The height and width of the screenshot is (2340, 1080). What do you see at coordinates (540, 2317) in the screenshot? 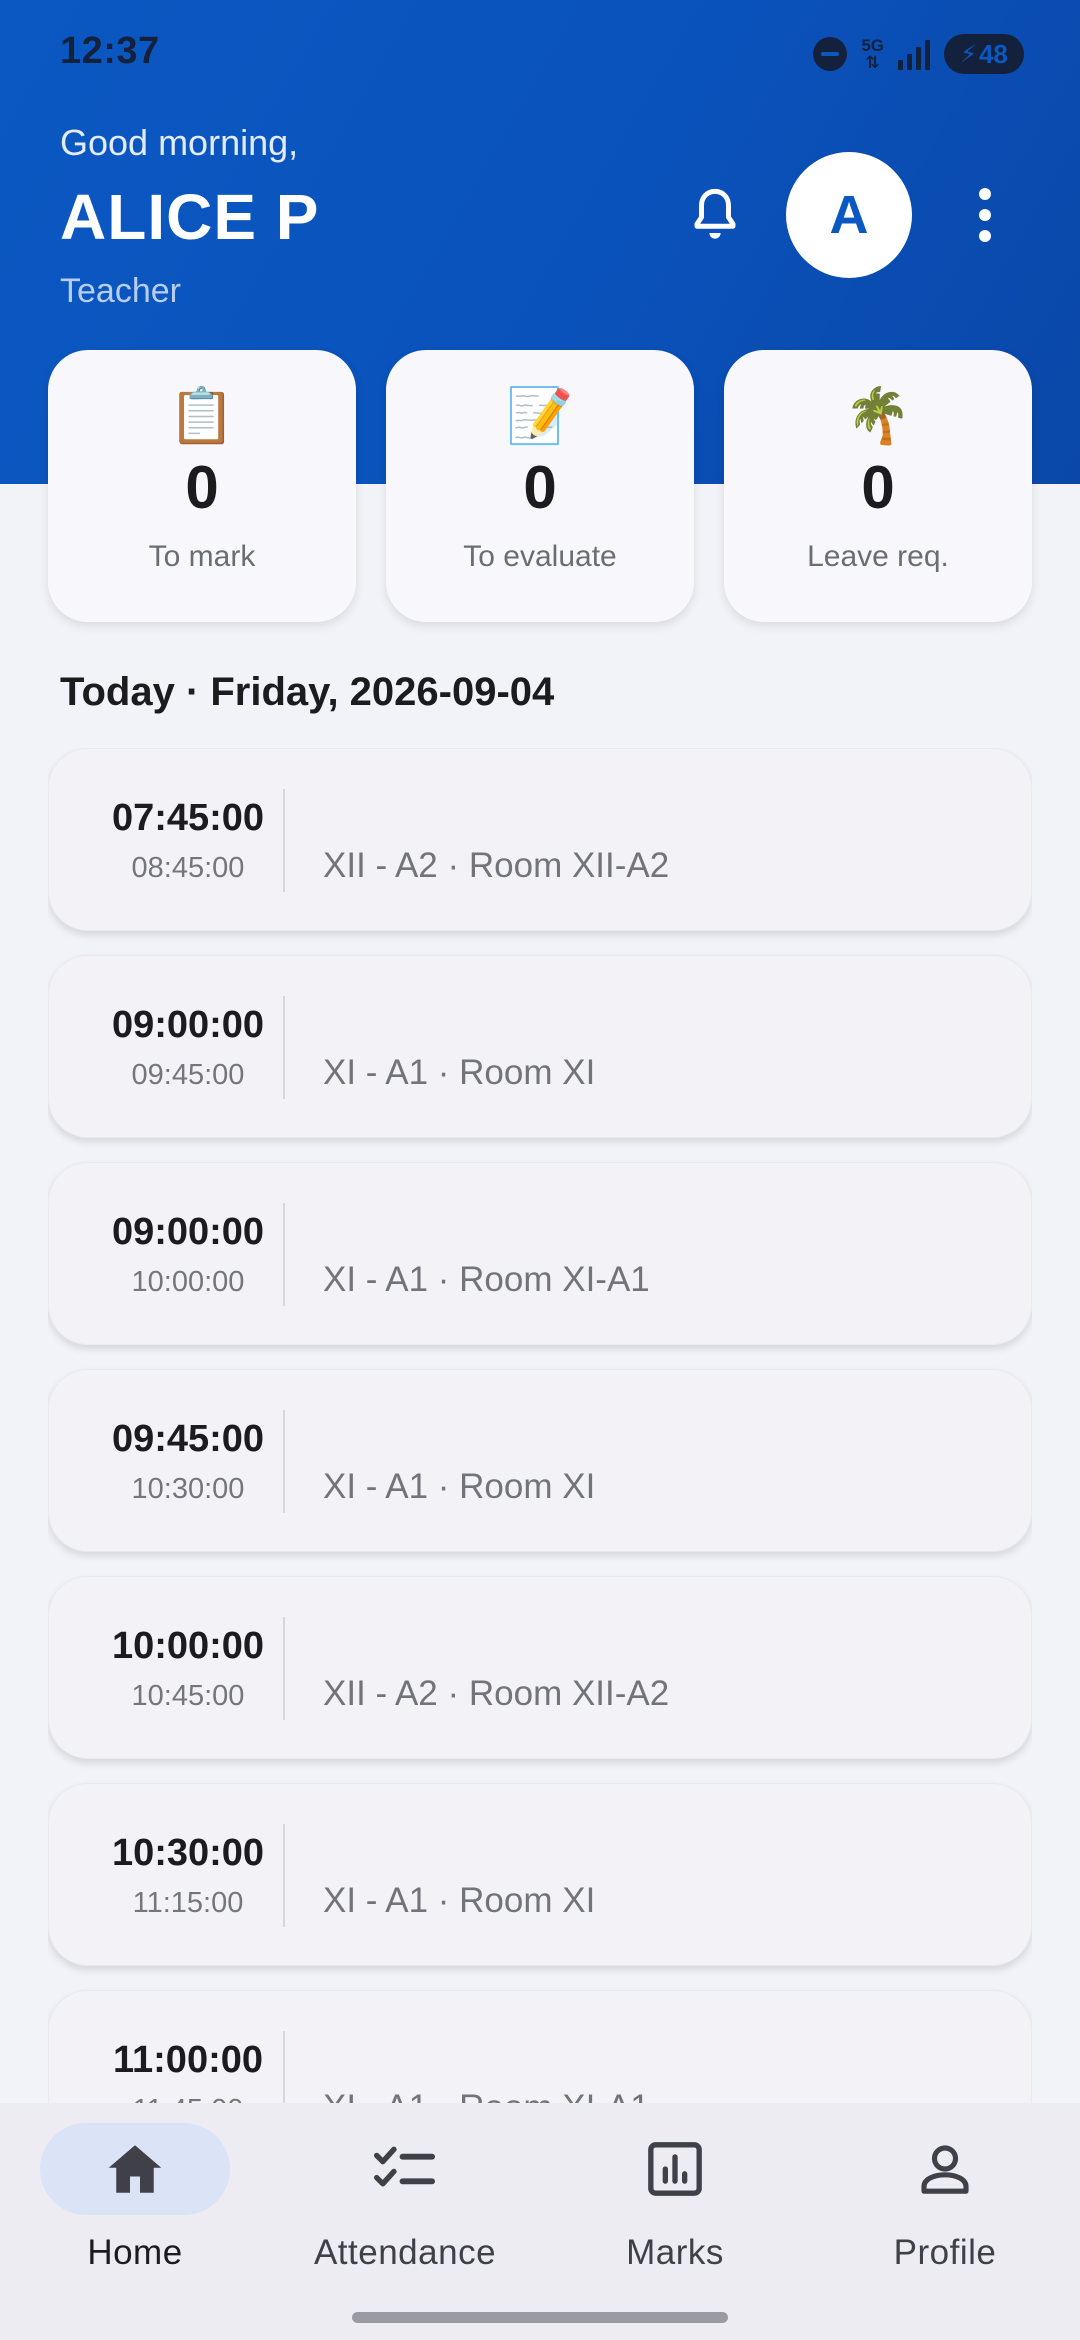
I see `home-gesture-bar` at bounding box center [540, 2317].